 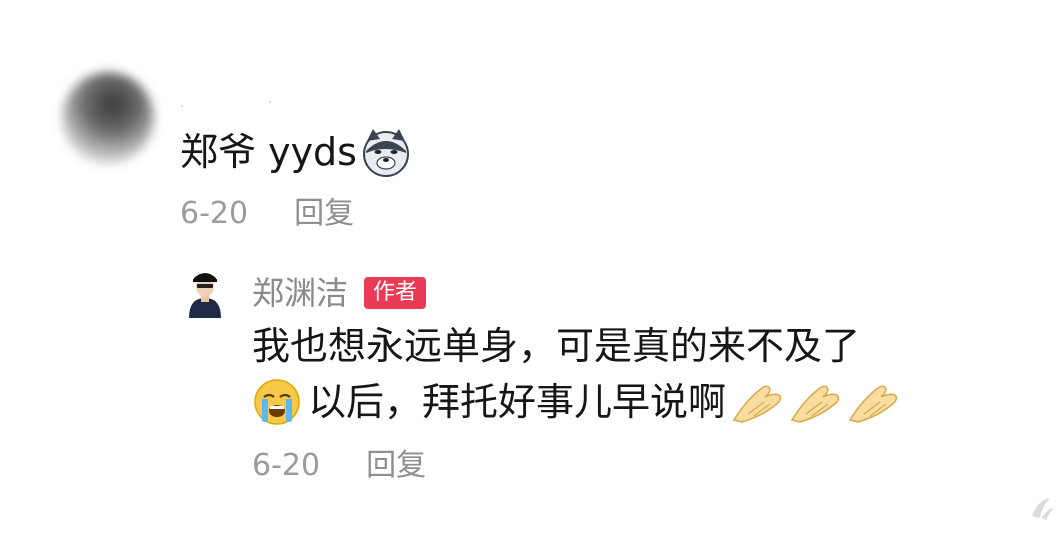 I want to click on author-avatar, so click(x=205, y=291).